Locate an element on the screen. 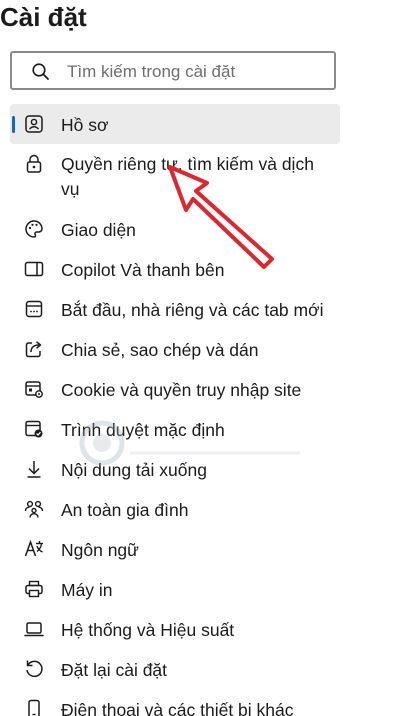  palette-icon is located at coordinates (34, 229).